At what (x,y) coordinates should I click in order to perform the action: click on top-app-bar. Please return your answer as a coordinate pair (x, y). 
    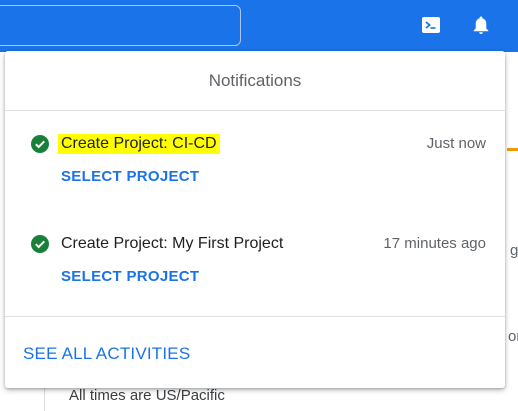
    Looking at the image, I should click on (259, 26).